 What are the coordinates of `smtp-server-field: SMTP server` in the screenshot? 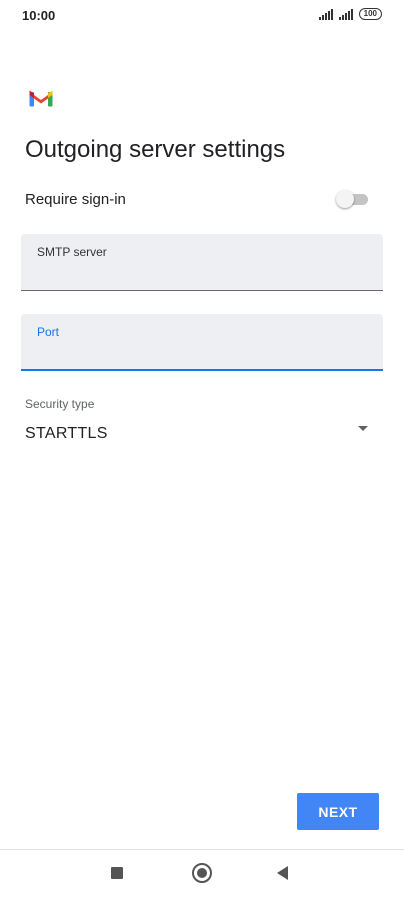 It's located at (202, 262).